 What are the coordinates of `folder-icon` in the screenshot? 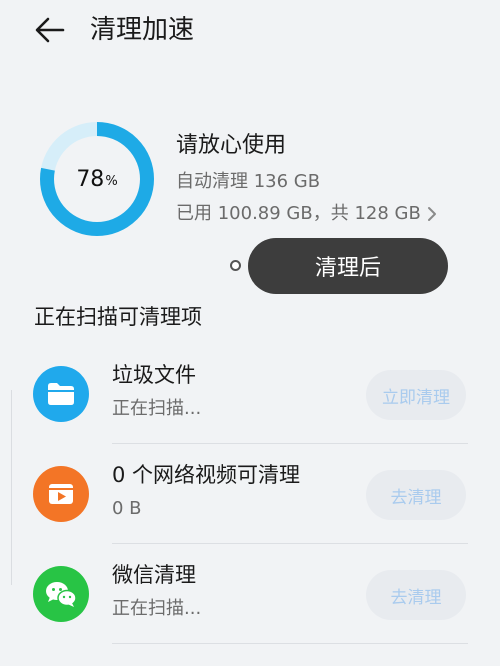 It's located at (61, 394).